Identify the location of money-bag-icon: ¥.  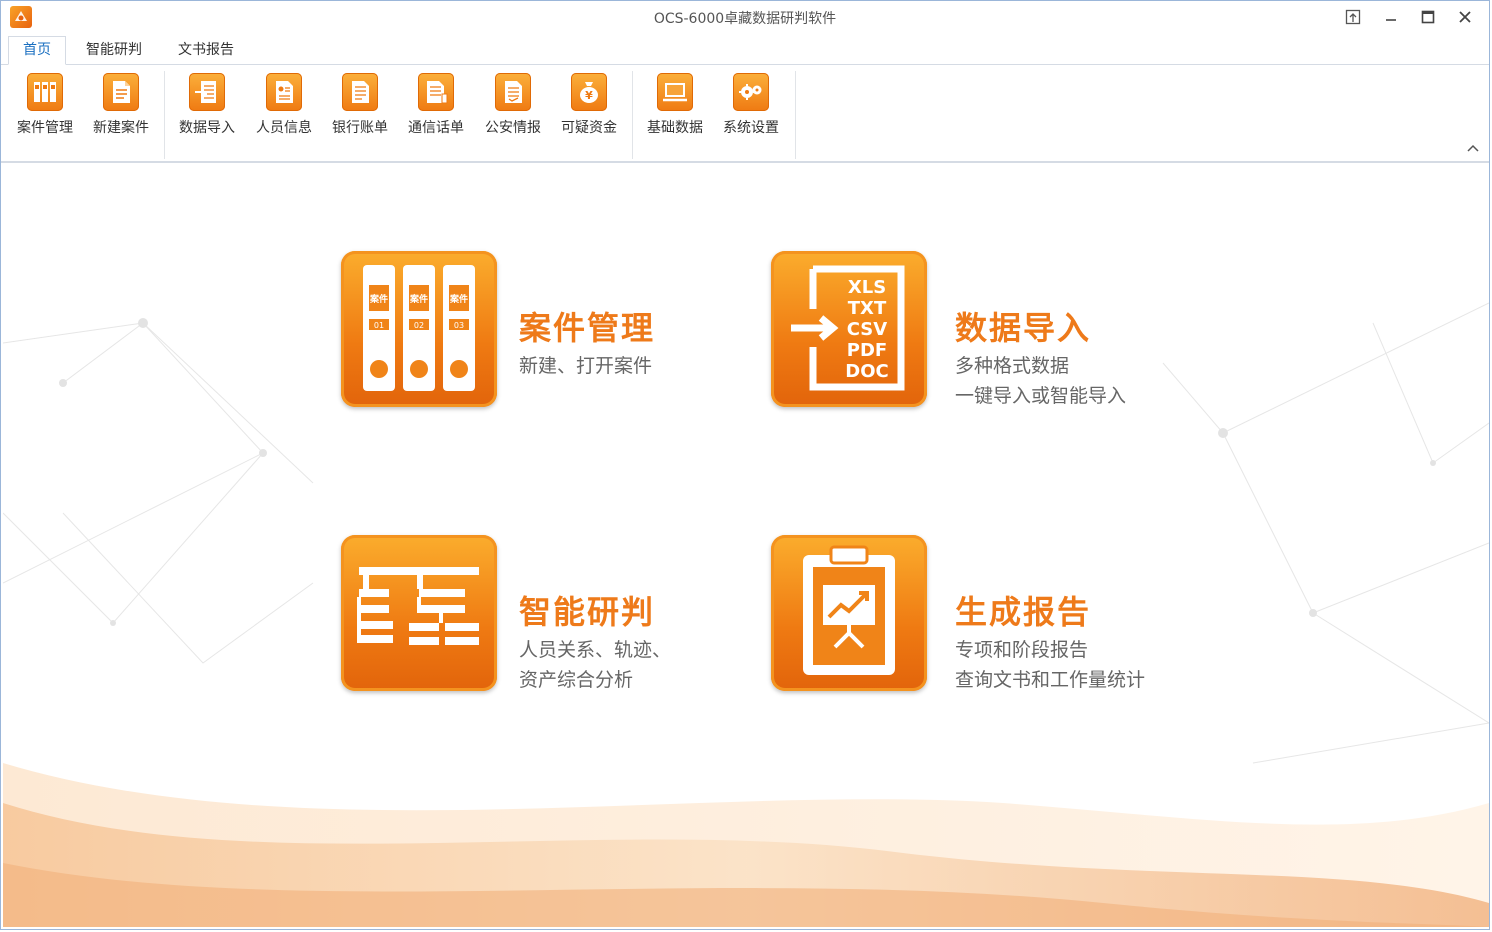
(589, 92).